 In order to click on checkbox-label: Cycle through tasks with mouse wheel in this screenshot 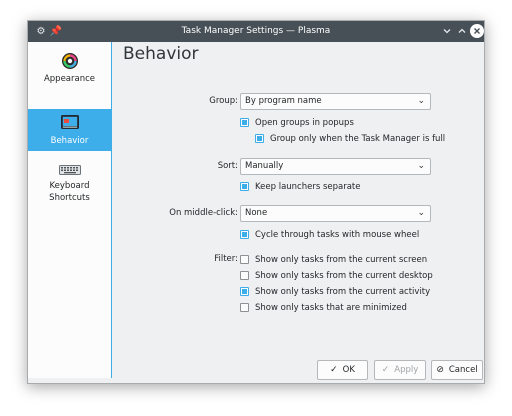, I will do `click(337, 234)`.